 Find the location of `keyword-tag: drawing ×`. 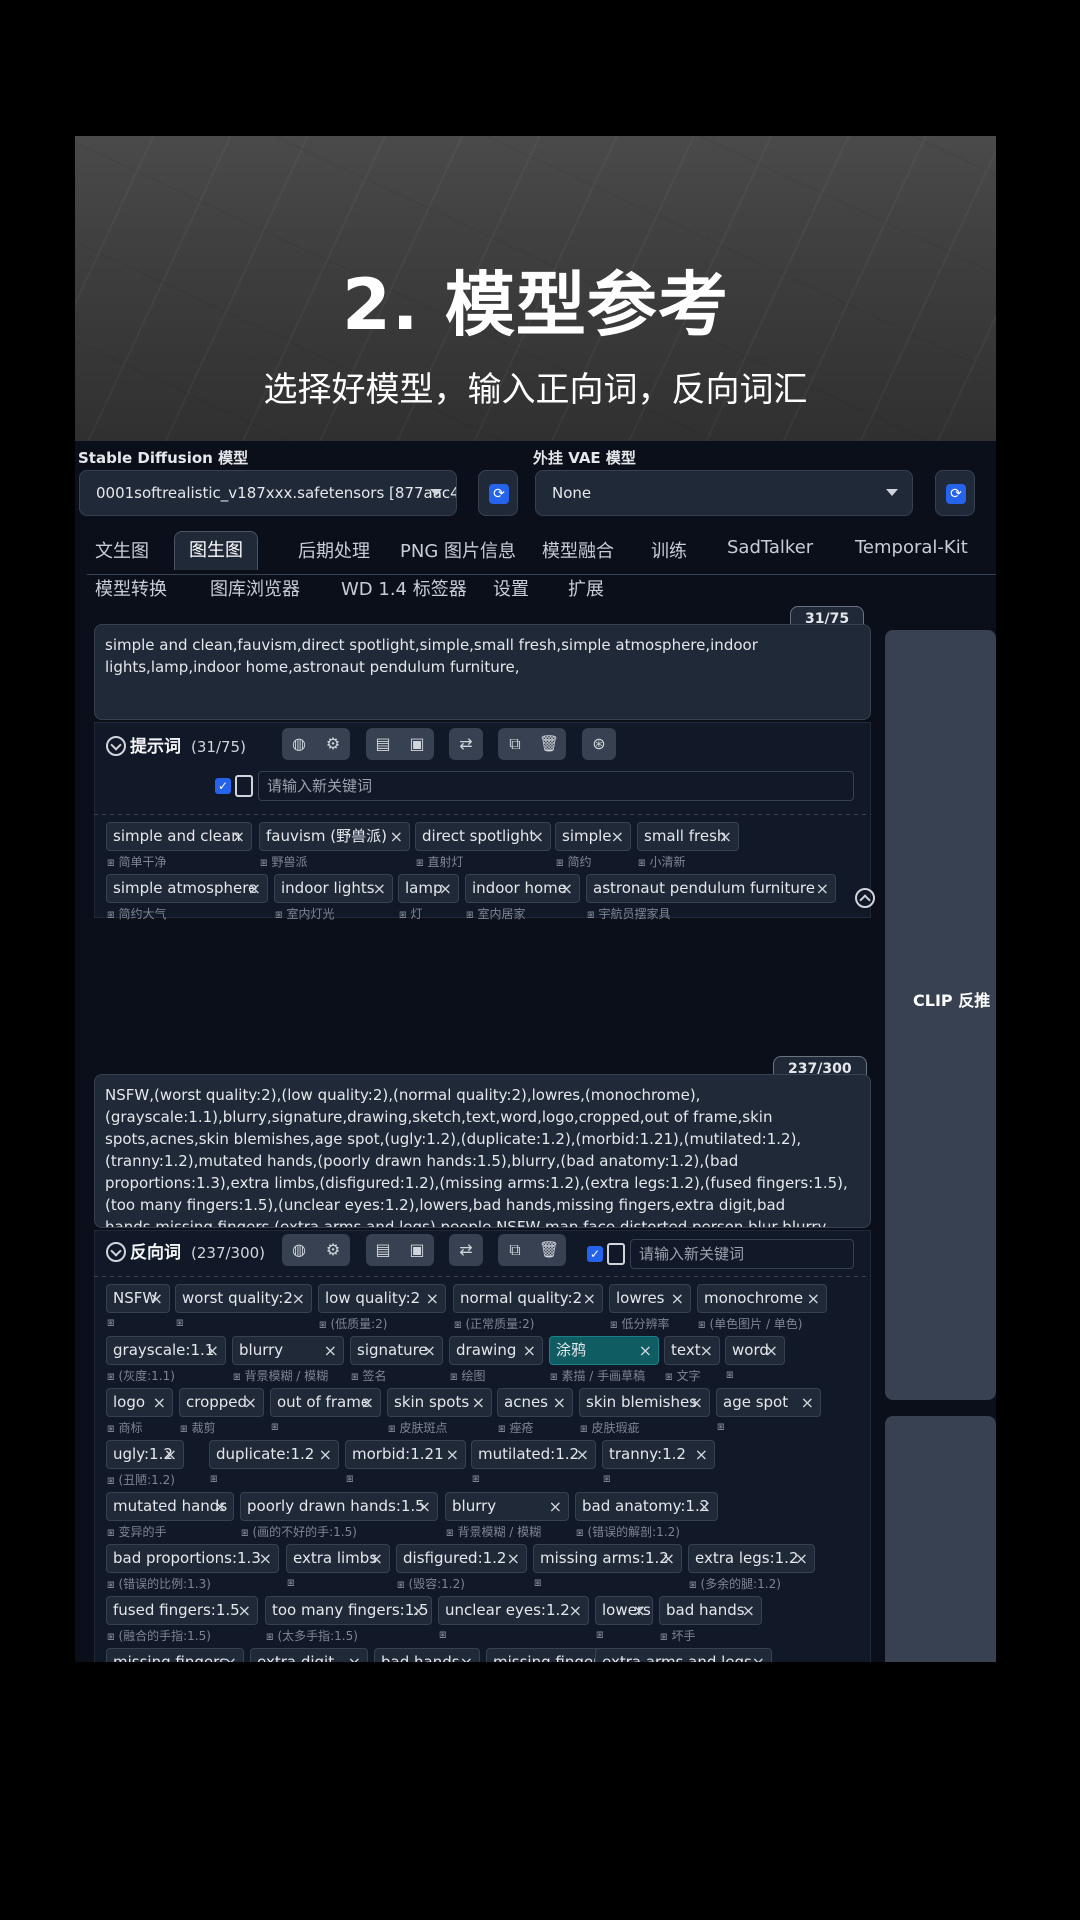

keyword-tag: drawing × is located at coordinates (496, 1350).